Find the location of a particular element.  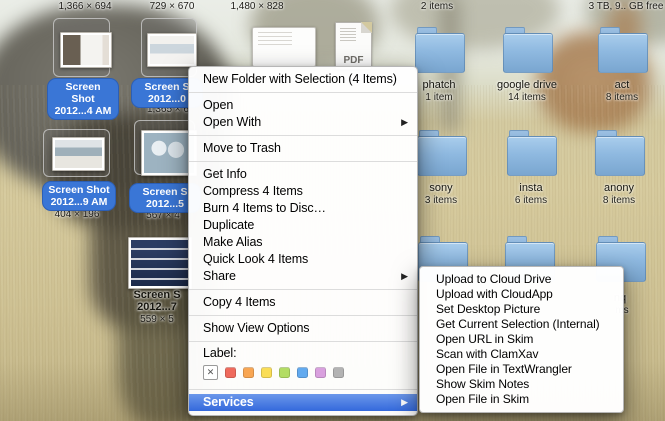

submenu-item-set-desktop-picture: Set Desktop Picture is located at coordinates (521, 309).